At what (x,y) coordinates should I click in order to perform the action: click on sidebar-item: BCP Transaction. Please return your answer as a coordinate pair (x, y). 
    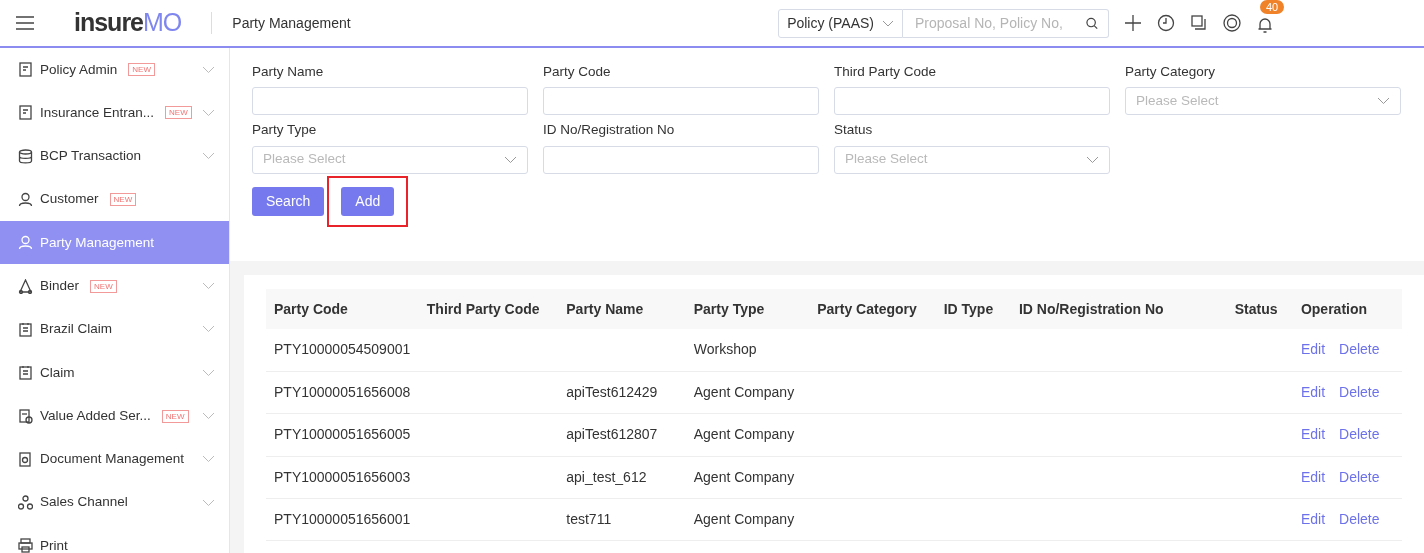
    Looking at the image, I should click on (114, 156).